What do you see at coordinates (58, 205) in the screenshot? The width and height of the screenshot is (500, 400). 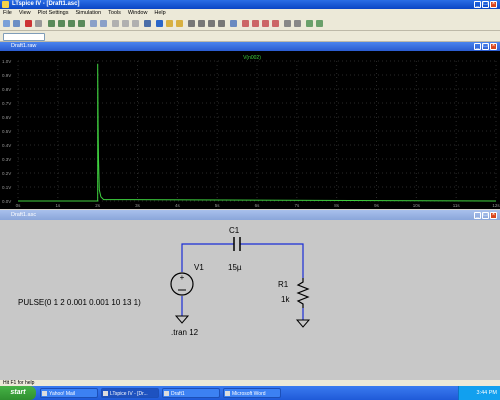 I see `x-tick-label: 1s` at bounding box center [58, 205].